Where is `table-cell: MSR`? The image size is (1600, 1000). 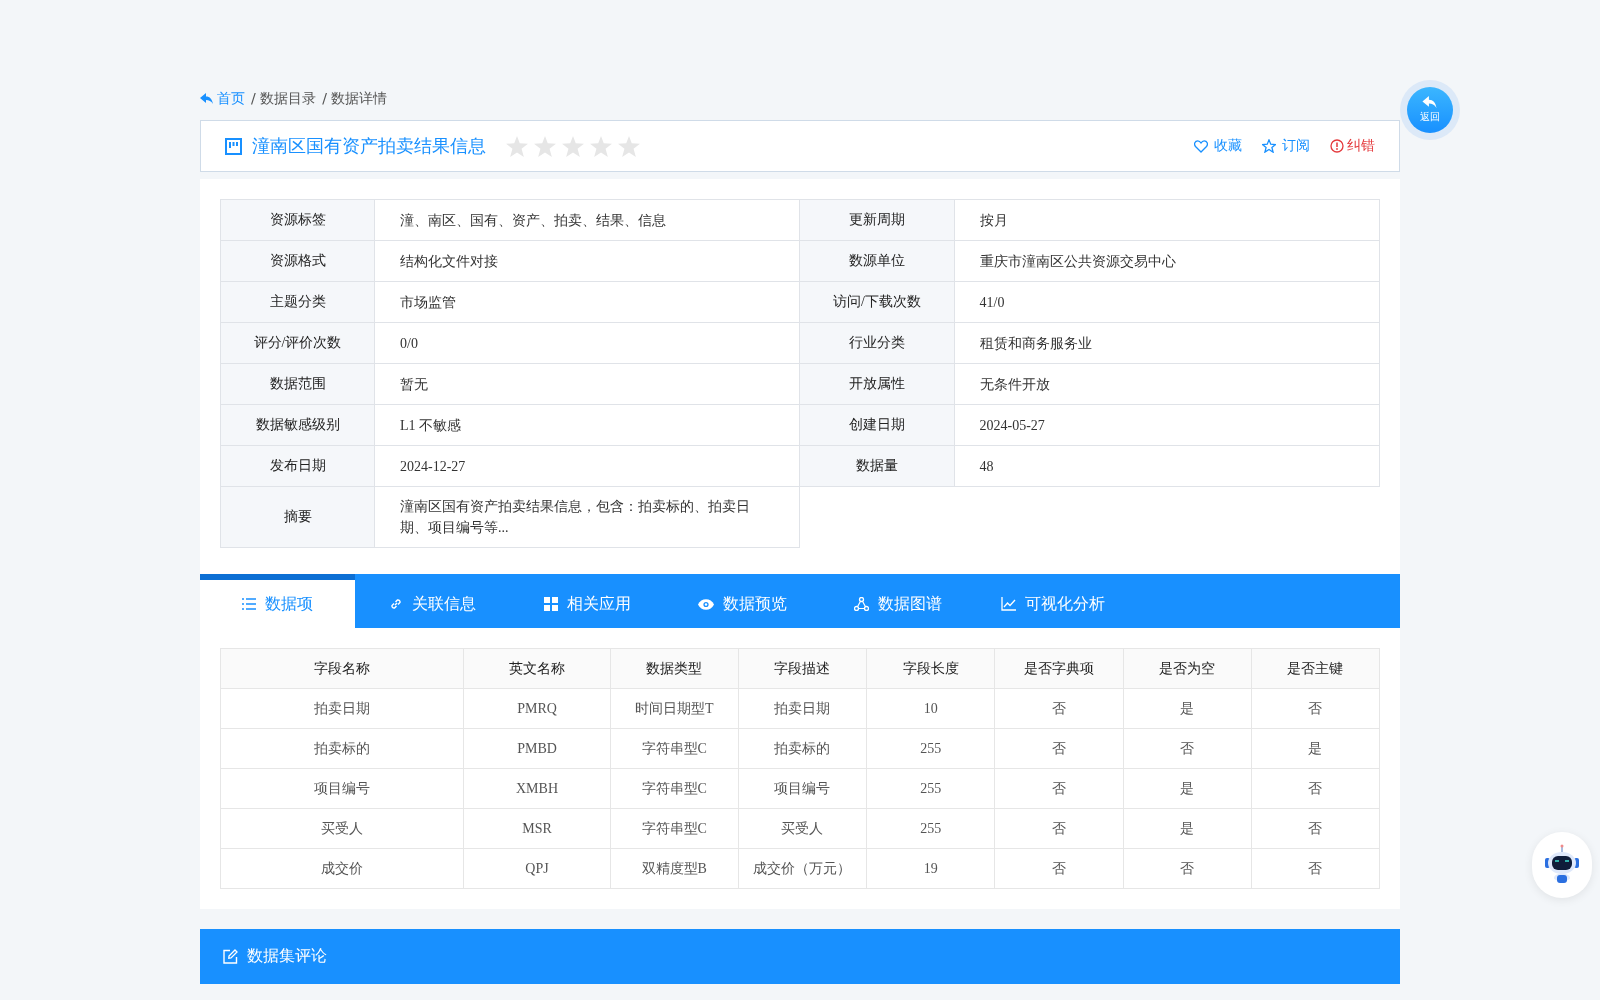 table-cell: MSR is located at coordinates (537, 828).